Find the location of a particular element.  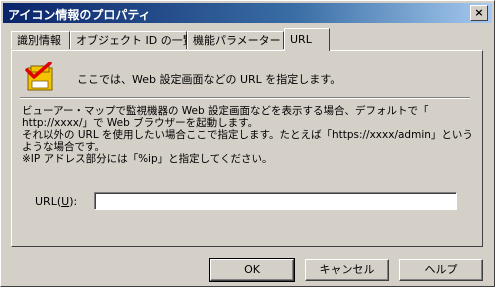

close-button: × is located at coordinates (479, 13).